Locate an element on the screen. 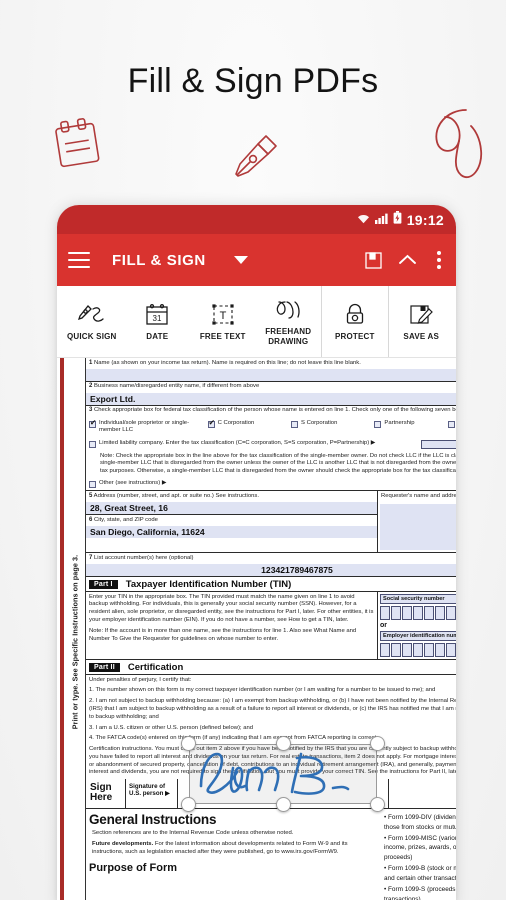 This screenshot has width=506, height=900. line7-input: 123421789467875 is located at coordinates (271, 570).